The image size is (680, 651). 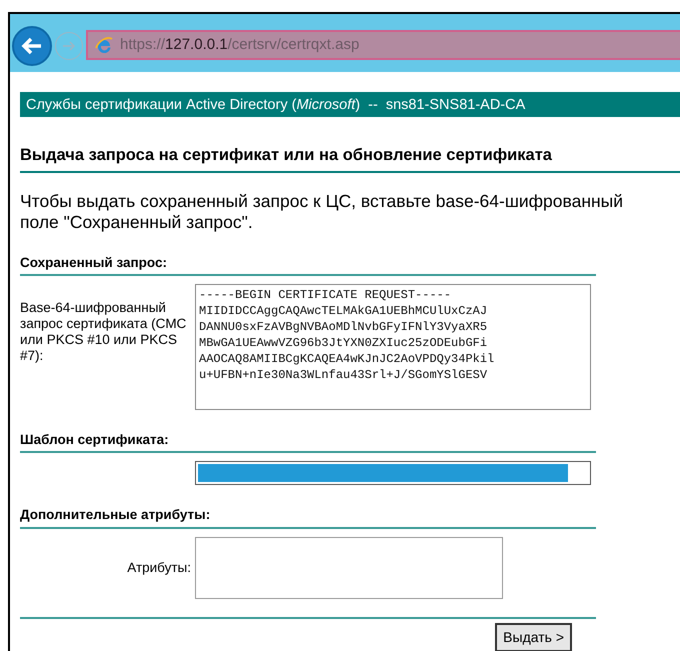 What do you see at coordinates (69, 46) in the screenshot?
I see `forward-arrow-icon` at bounding box center [69, 46].